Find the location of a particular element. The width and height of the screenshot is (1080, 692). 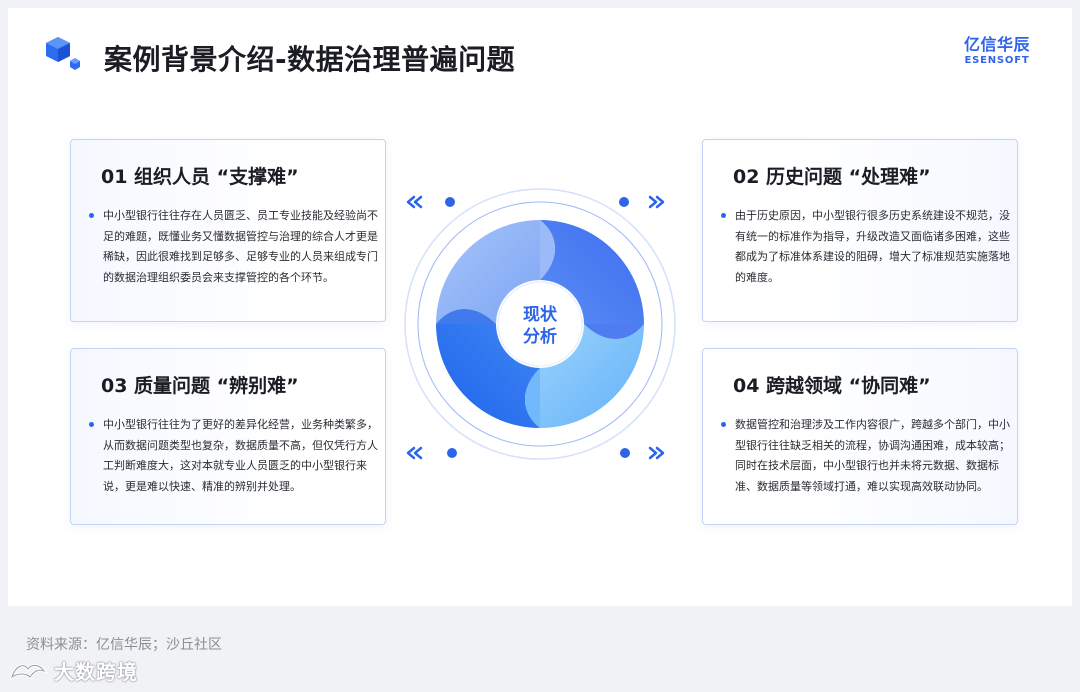

brand-name-cn: 亿信华辰 is located at coordinates (996, 44).